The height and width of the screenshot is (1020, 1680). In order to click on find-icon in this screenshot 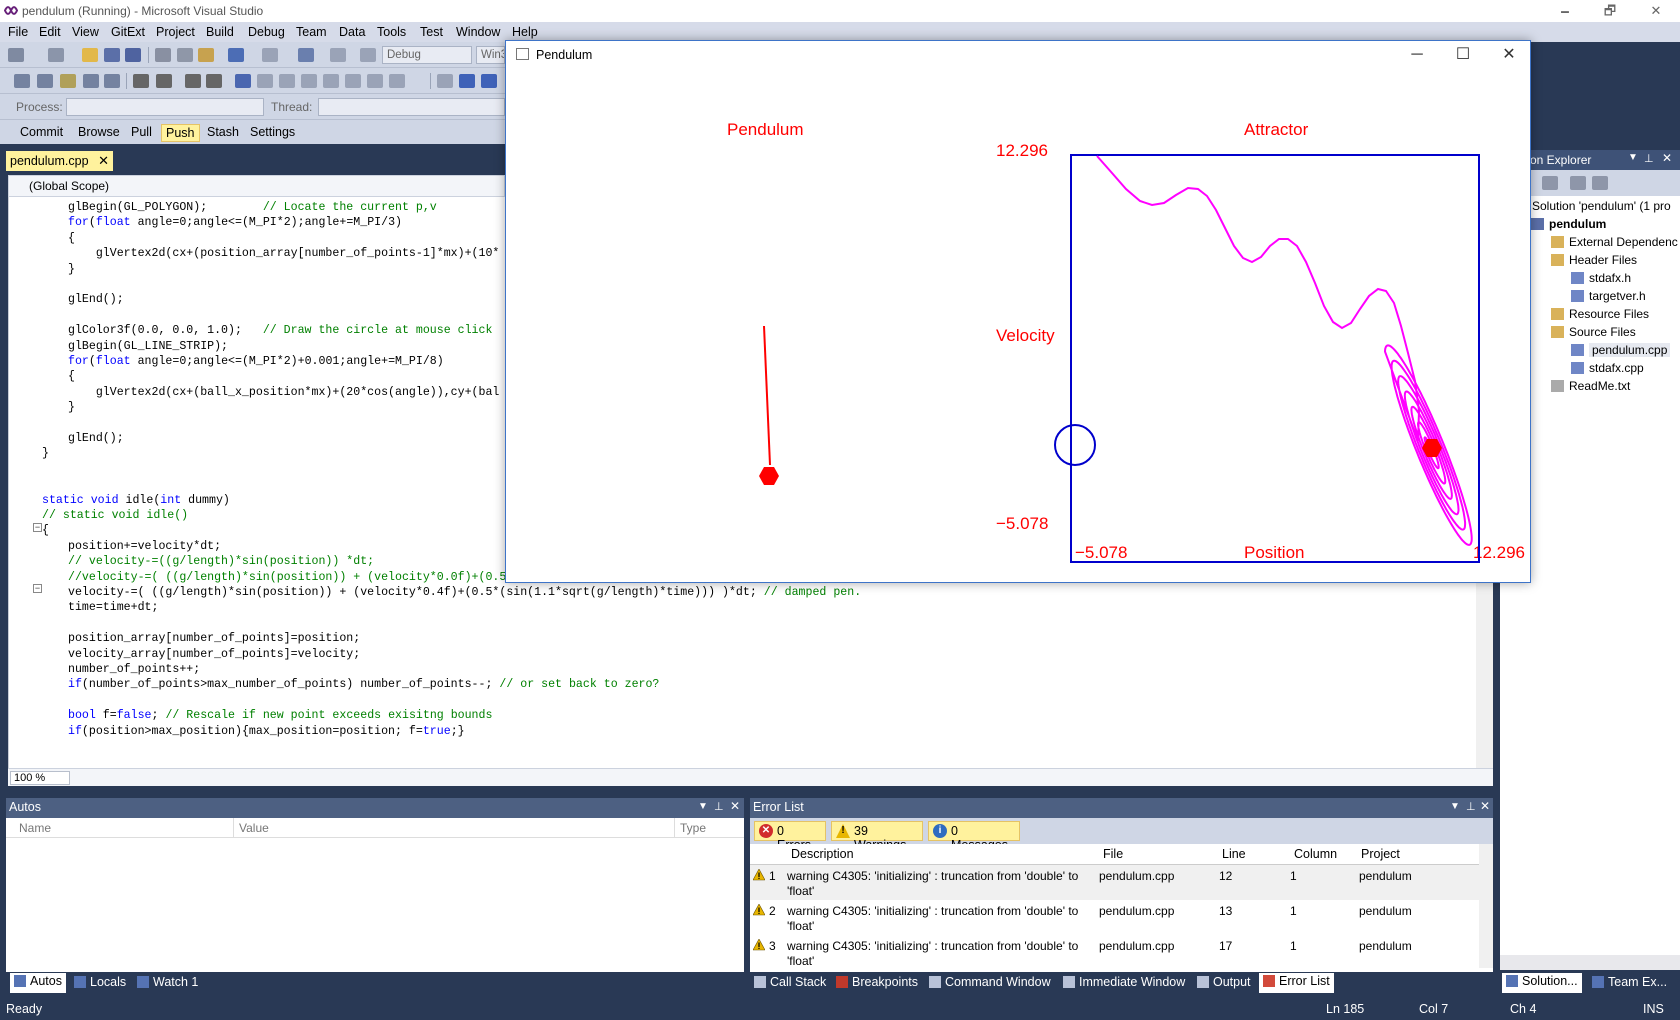, I will do `click(397, 81)`.